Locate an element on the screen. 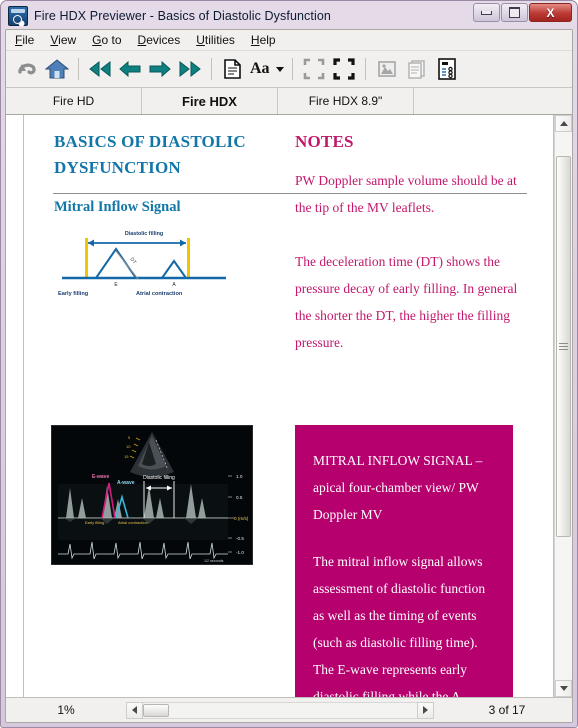  fit-page-button is located at coordinates (314, 69).